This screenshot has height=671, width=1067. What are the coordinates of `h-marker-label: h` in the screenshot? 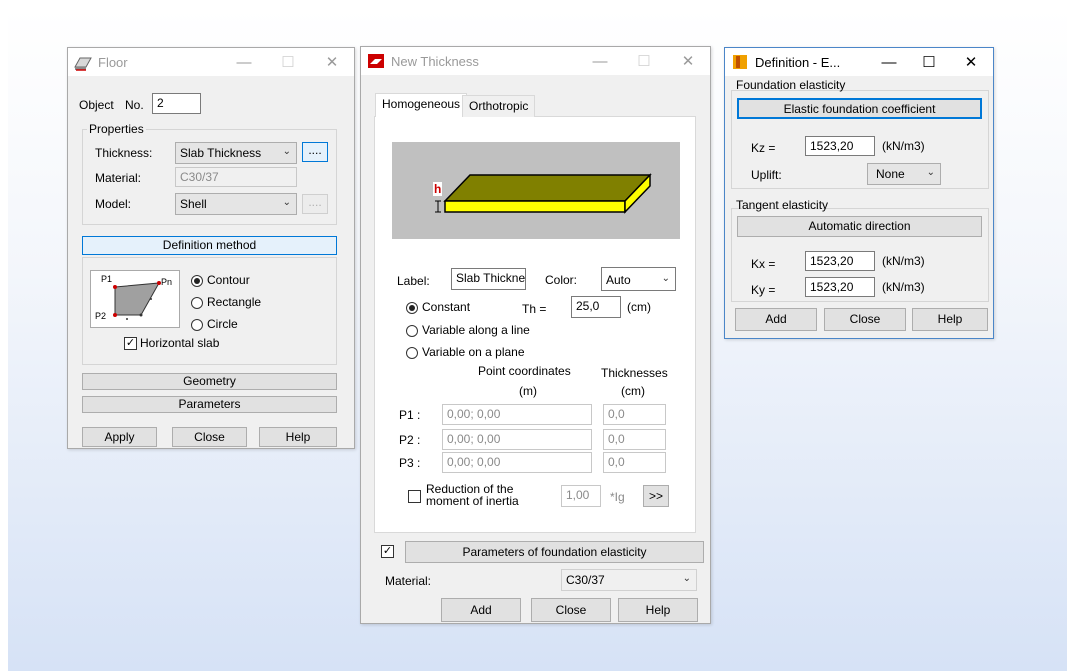 It's located at (438, 189).